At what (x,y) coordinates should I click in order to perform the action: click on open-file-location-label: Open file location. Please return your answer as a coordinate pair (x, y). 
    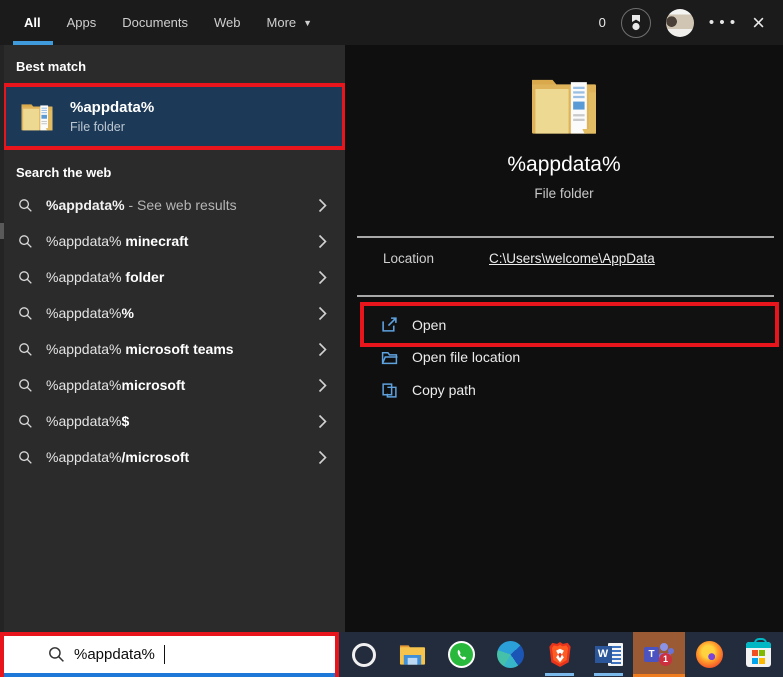
    Looking at the image, I should click on (466, 357).